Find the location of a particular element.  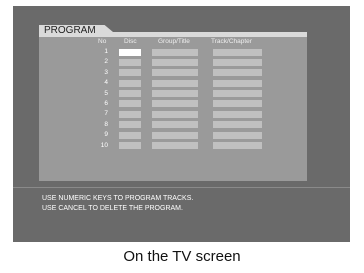

program-row: 2 is located at coordinates (173, 62).